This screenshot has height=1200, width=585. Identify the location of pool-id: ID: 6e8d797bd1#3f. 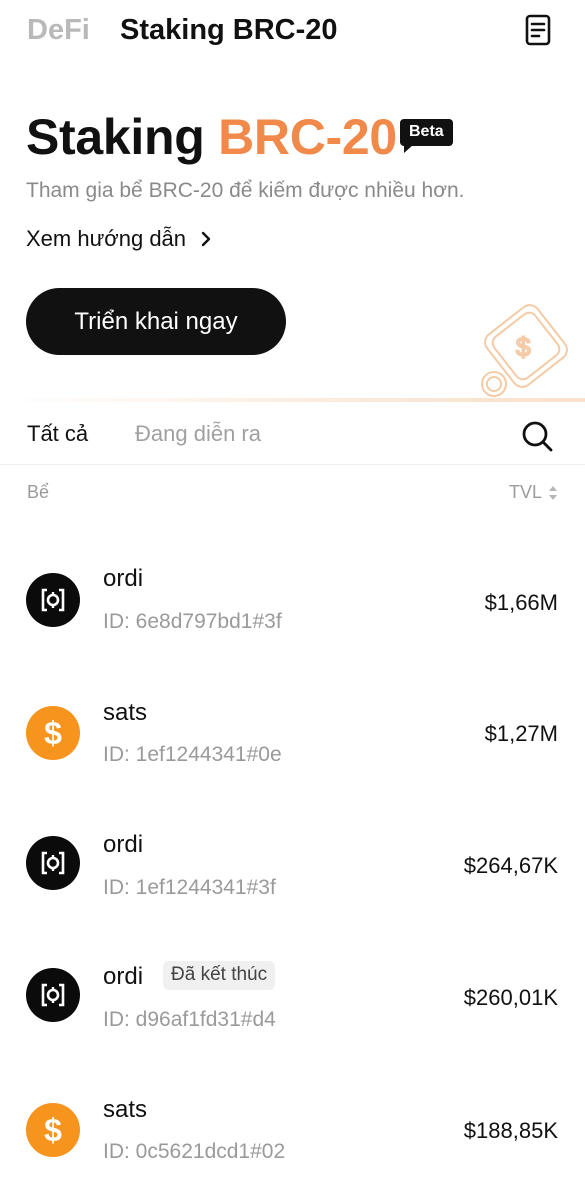
(192, 621).